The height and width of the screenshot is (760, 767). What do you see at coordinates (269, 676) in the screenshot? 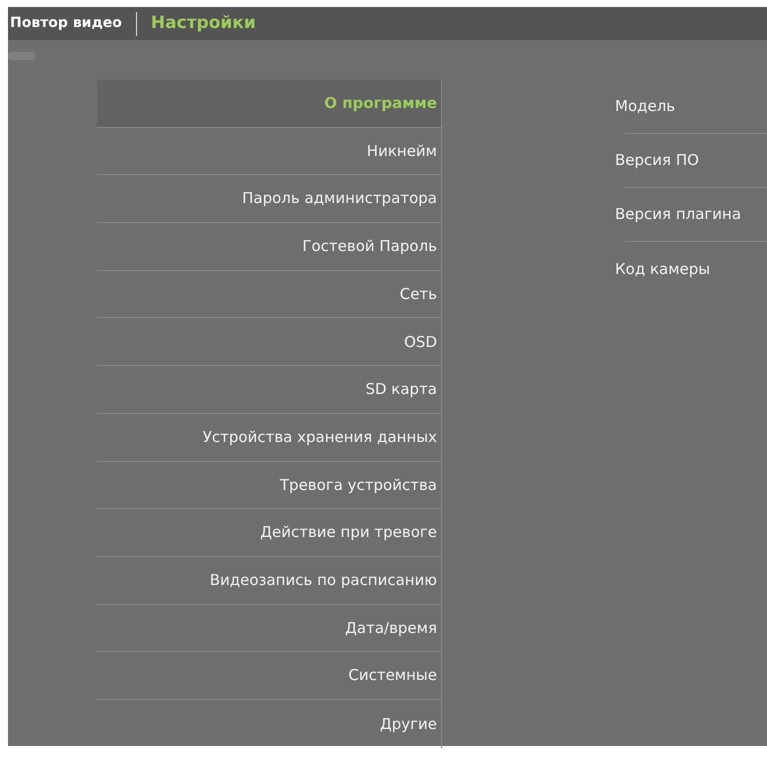
I see `menu-item: Системные` at bounding box center [269, 676].